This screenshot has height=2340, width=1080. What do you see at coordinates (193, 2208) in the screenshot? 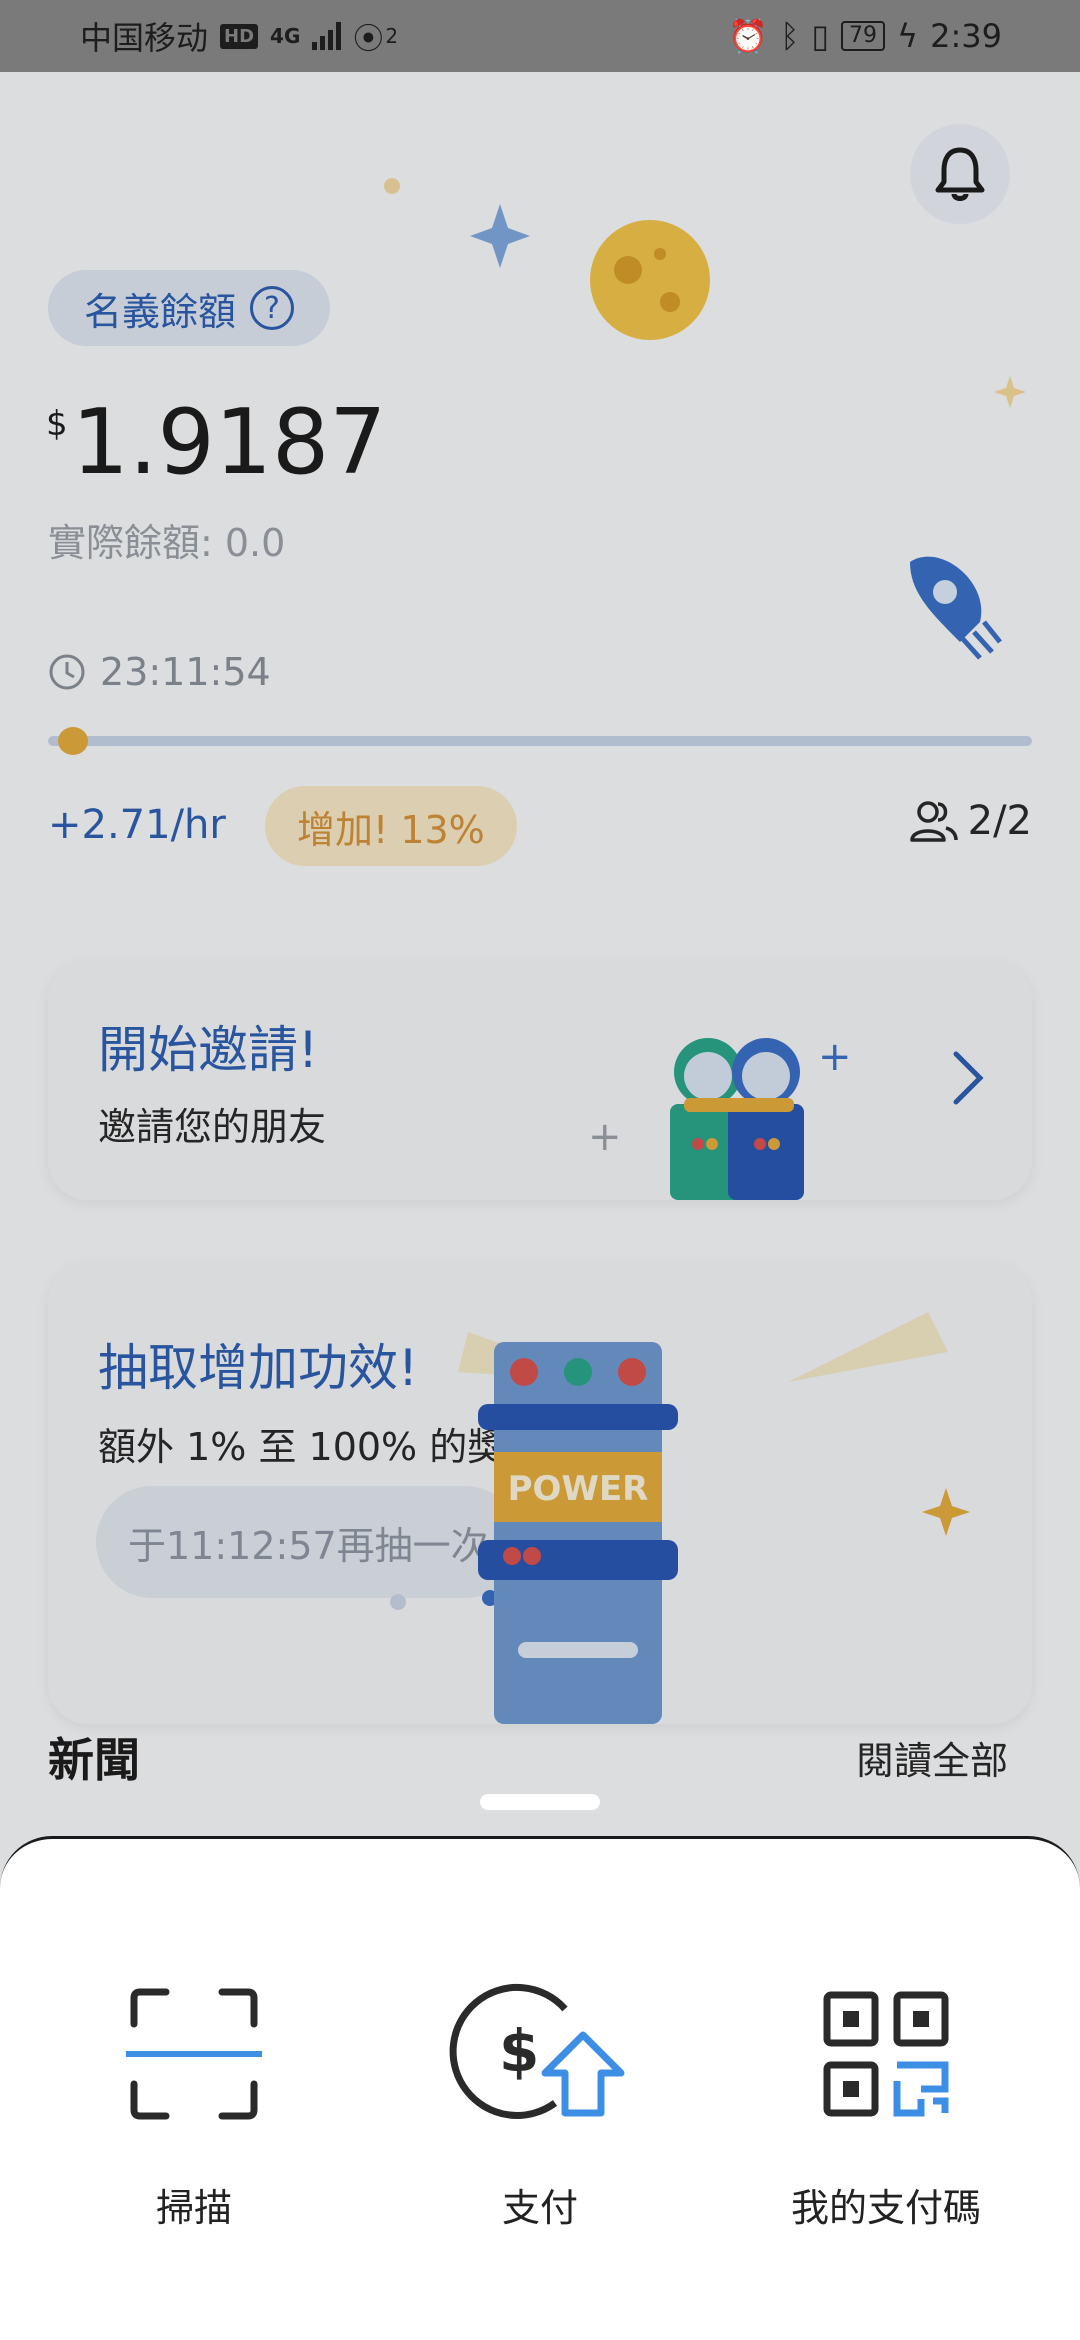
I see `scan-label: 掃描` at bounding box center [193, 2208].